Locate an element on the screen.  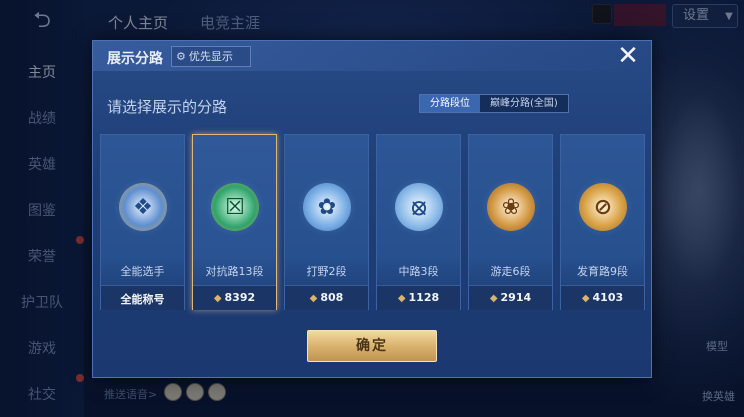
lane-card-value: 4103 is located at coordinates (608, 297).